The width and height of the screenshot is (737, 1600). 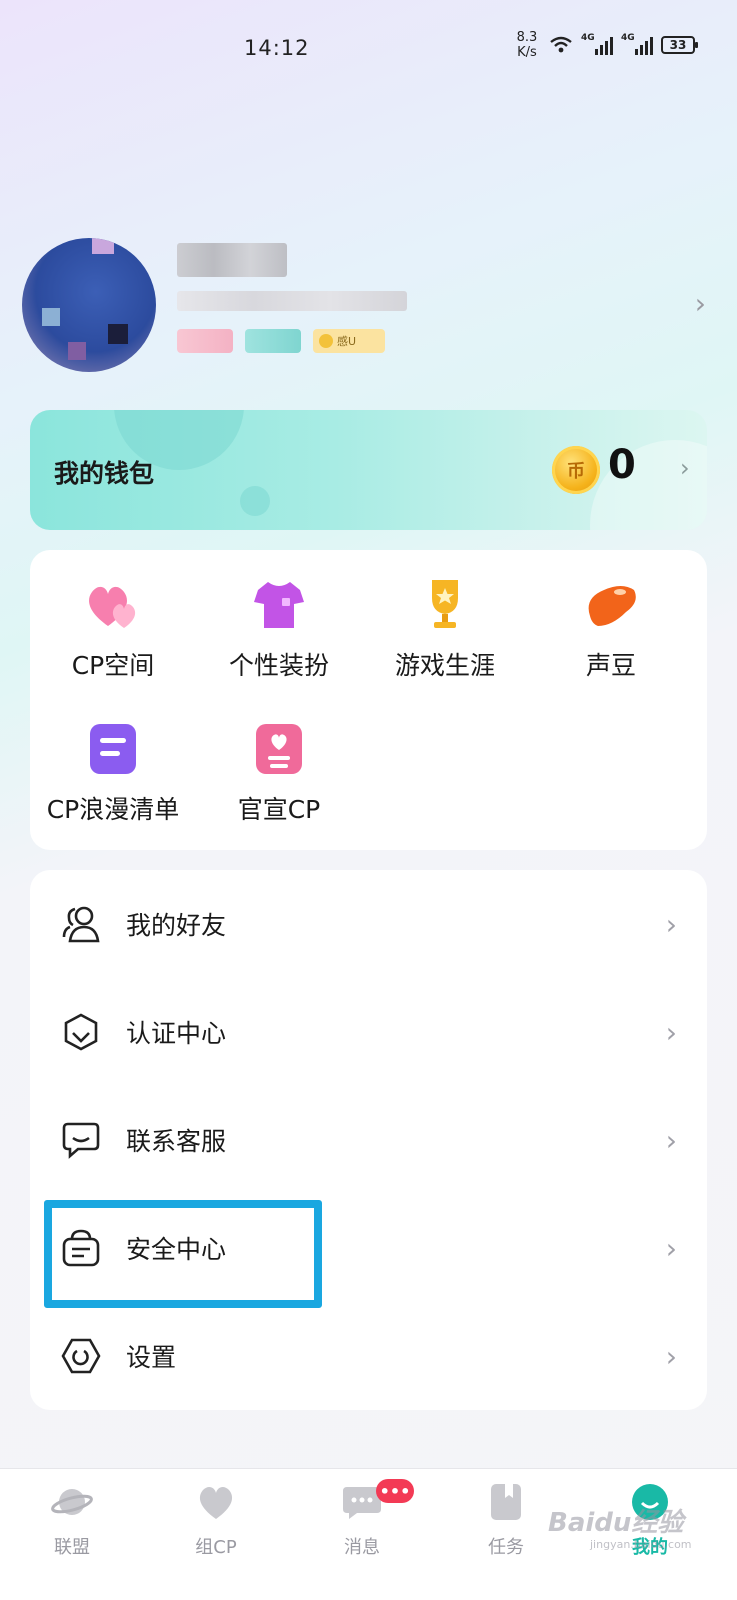 What do you see at coordinates (444, 665) in the screenshot?
I see `feature-label: 游戏生涯` at bounding box center [444, 665].